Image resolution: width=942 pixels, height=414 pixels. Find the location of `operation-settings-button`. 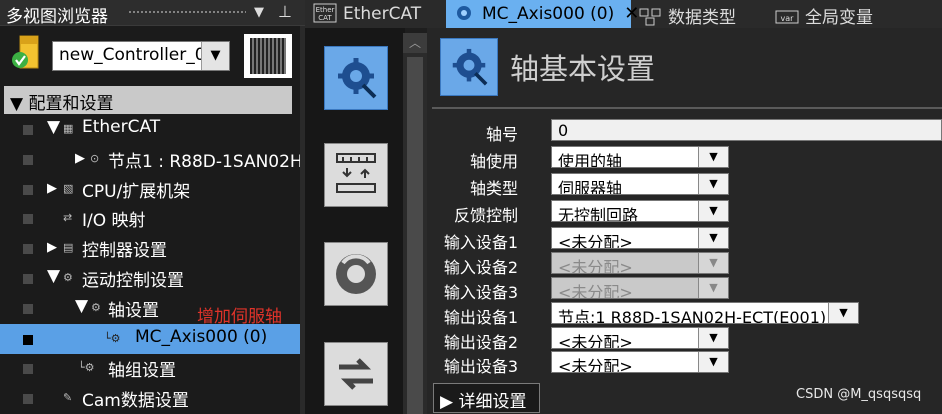

operation-settings-button is located at coordinates (356, 274).